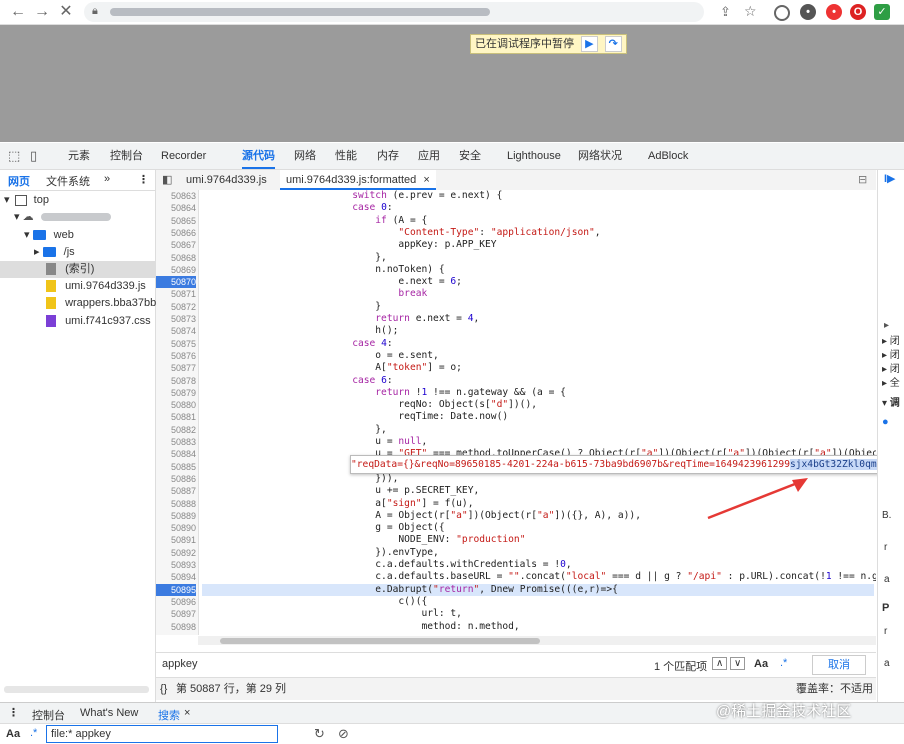 The image size is (904, 744). I want to click on code-line: }).envType,, so click(538, 553).